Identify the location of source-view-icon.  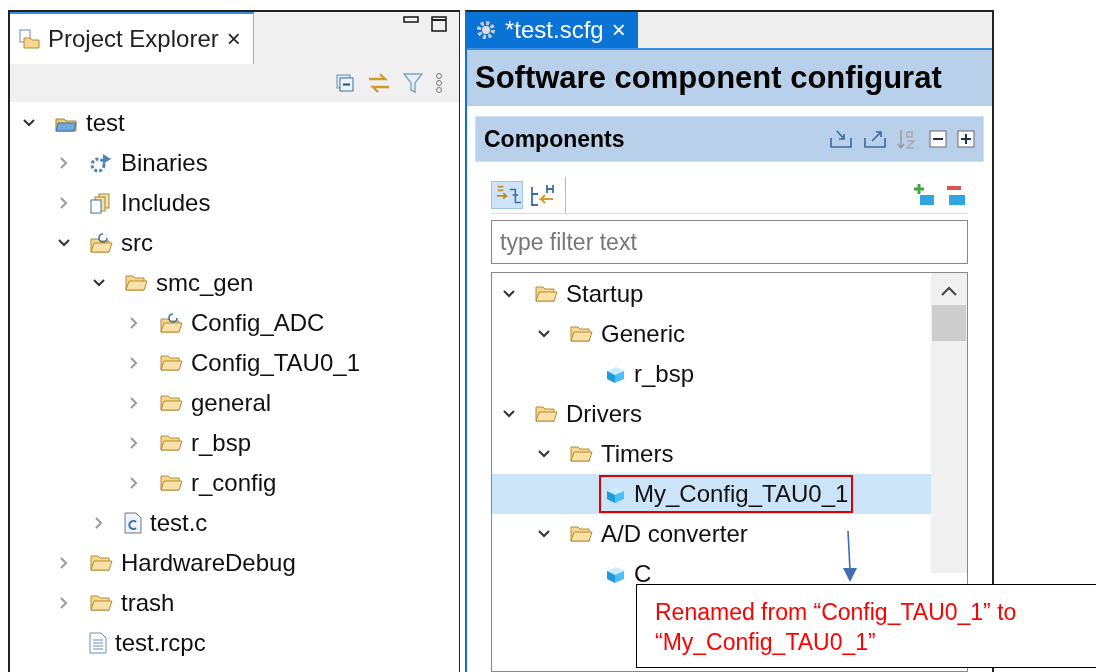
(507, 194).